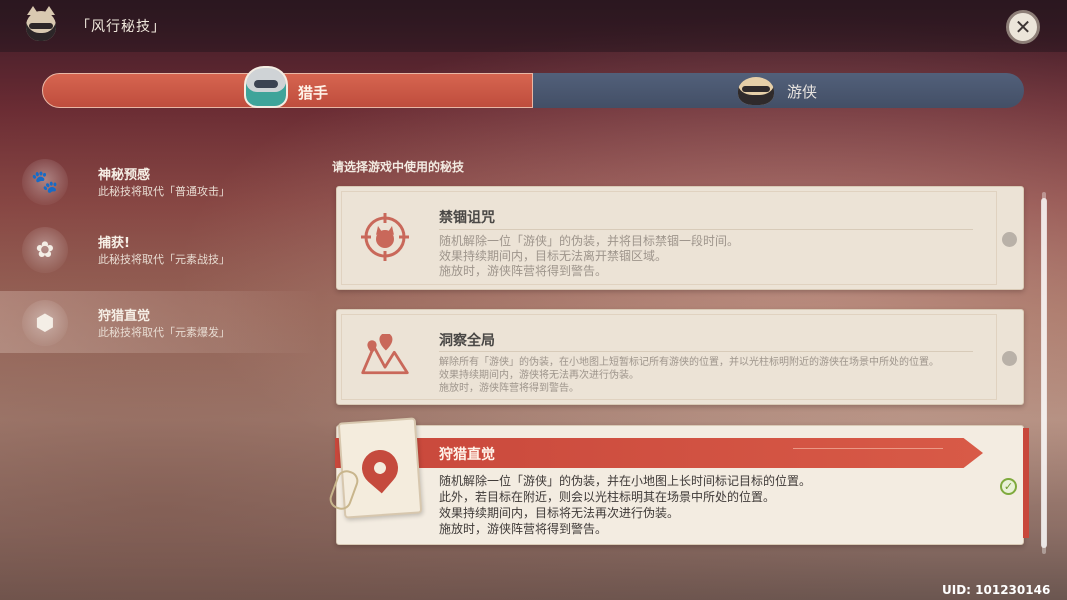  What do you see at coordinates (659, 453) in the screenshot?
I see `selected-ribbon` at bounding box center [659, 453].